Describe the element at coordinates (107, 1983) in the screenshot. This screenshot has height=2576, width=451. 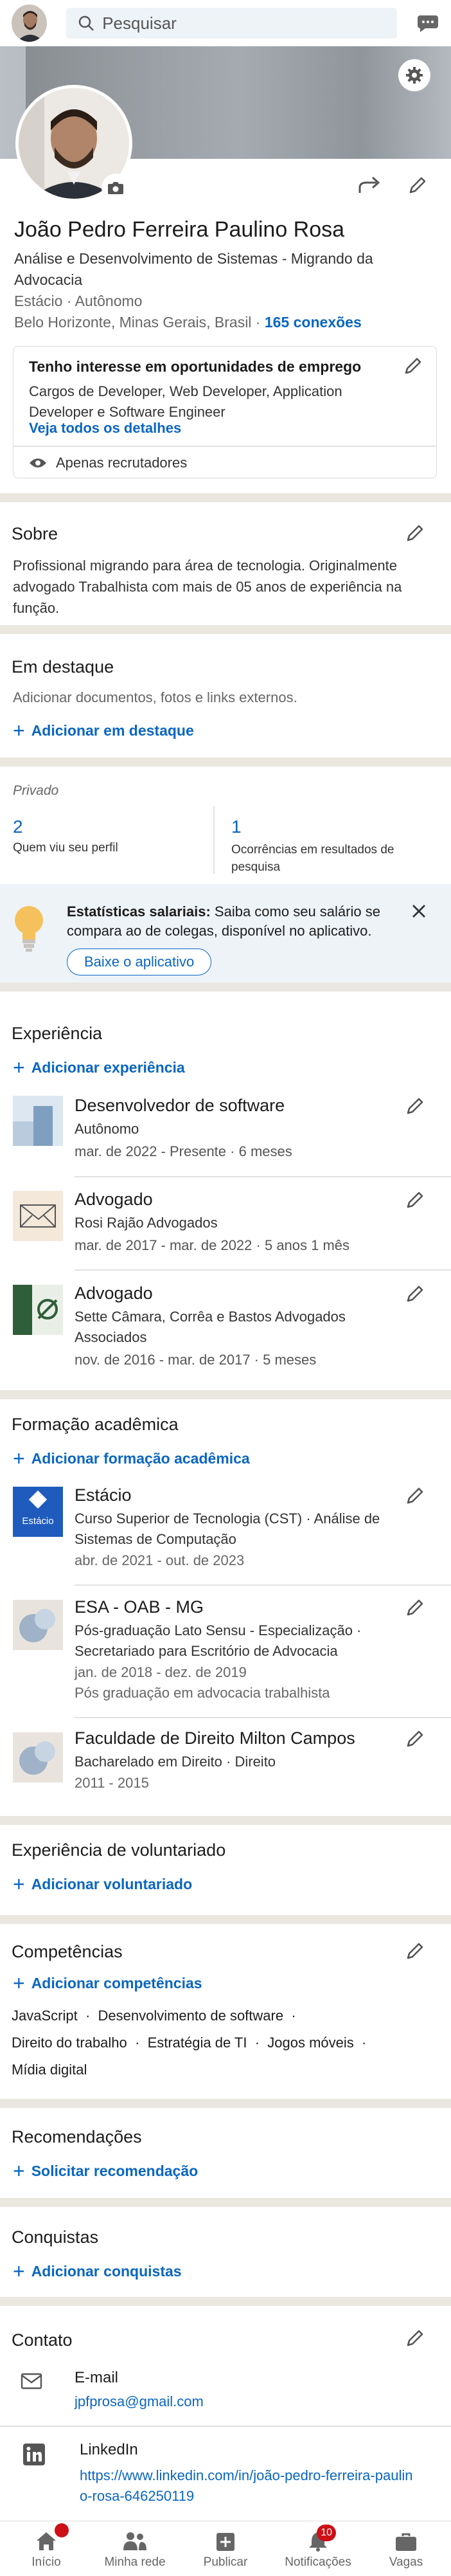
I see `add-skills-link: + Adicionar competências` at that location.